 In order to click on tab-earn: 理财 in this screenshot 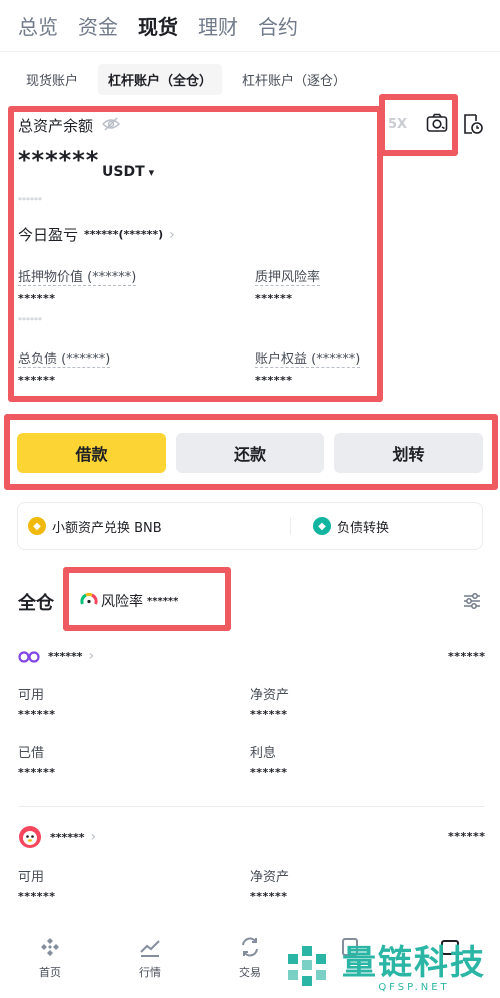, I will do `click(218, 25)`.